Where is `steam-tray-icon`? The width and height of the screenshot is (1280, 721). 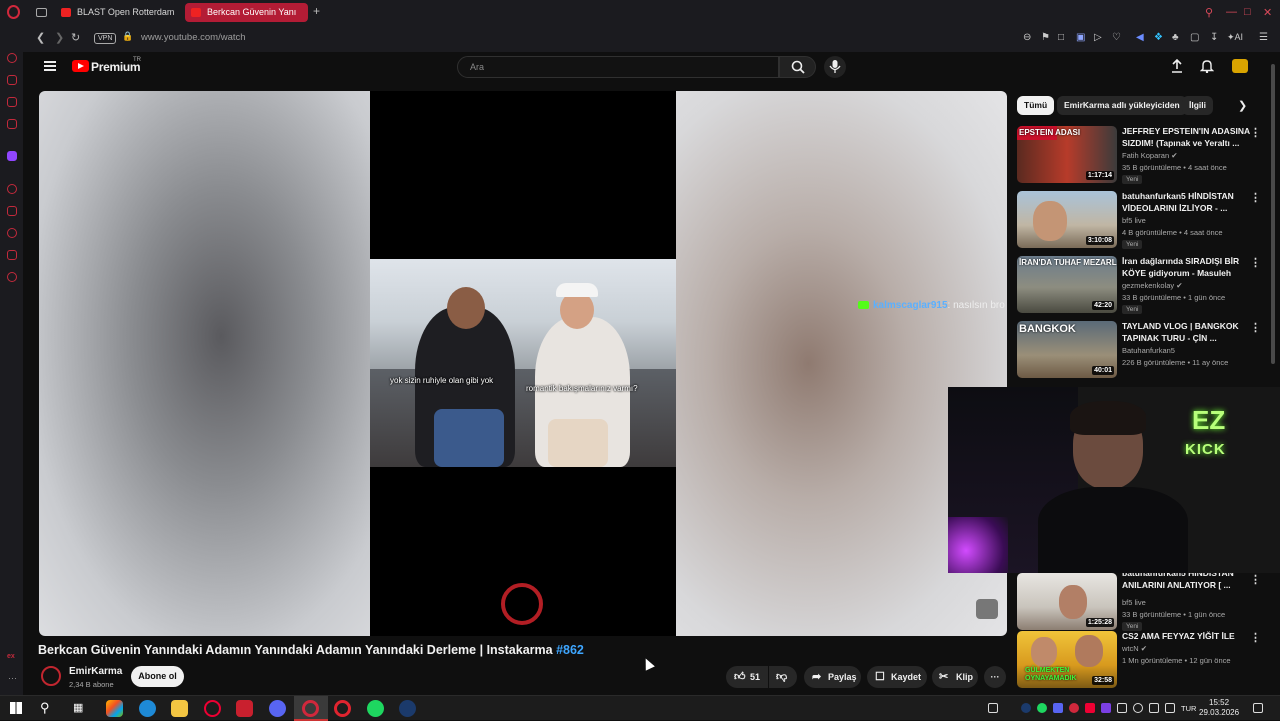 steam-tray-icon is located at coordinates (1026, 708).